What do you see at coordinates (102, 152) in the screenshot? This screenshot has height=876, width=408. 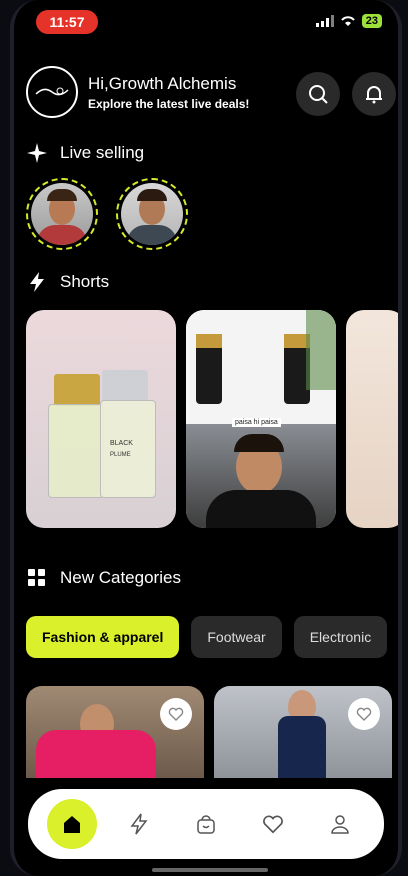 I see `live-selling-title: Live selling` at bounding box center [102, 152].